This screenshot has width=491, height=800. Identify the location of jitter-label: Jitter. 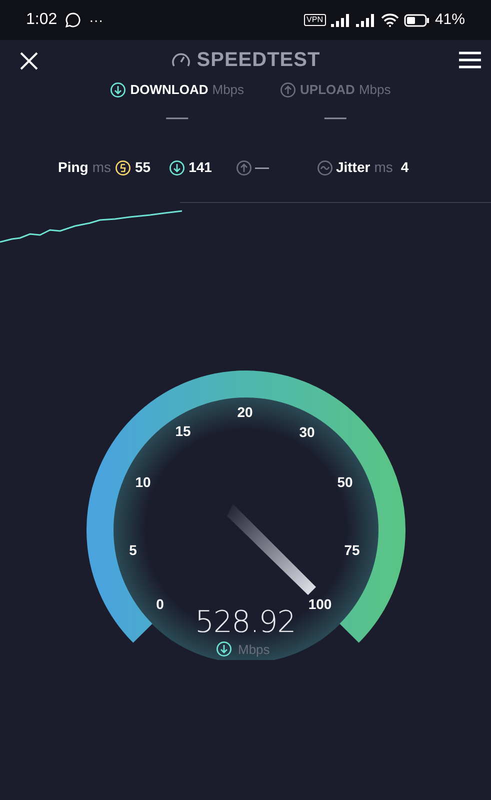
(353, 167).